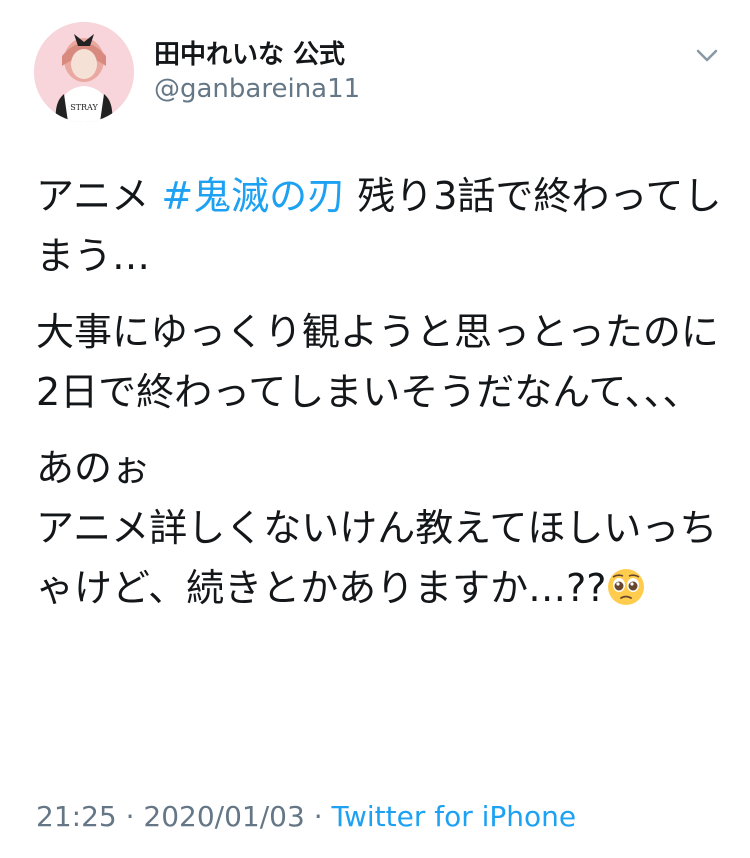 Image resolution: width=750 pixels, height=858 pixels. What do you see at coordinates (76, 816) in the screenshot?
I see `tweet-time: 21:25` at bounding box center [76, 816].